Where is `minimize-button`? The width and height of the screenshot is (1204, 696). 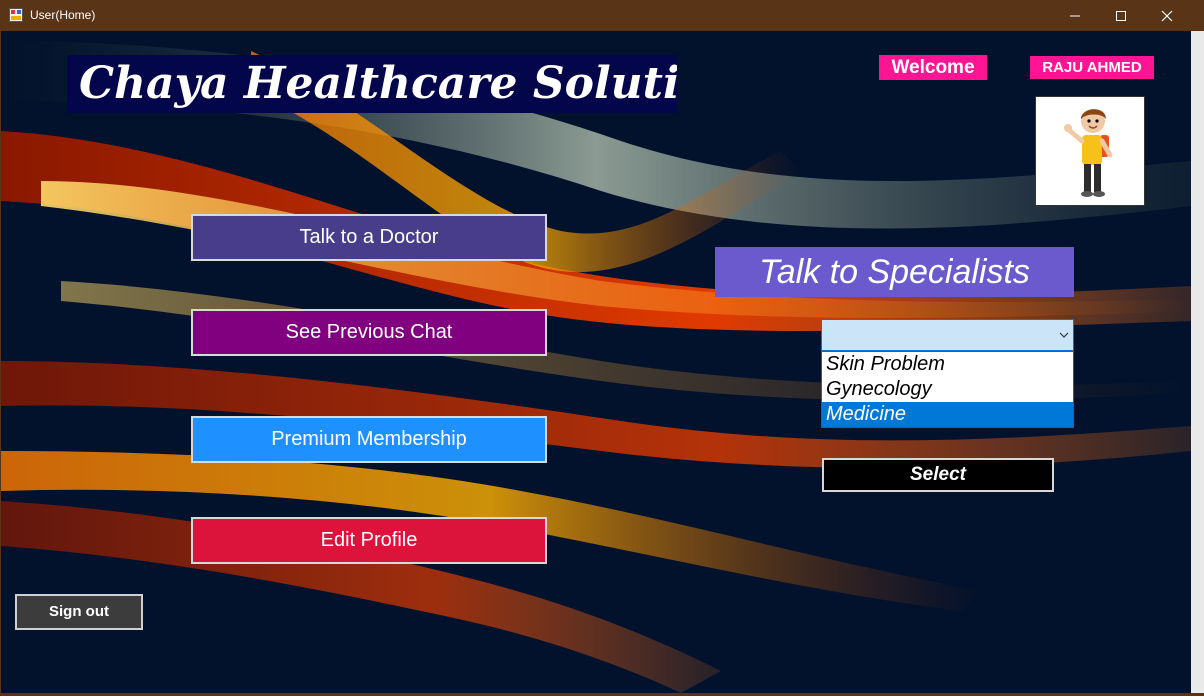
minimize-button is located at coordinates (1075, 15).